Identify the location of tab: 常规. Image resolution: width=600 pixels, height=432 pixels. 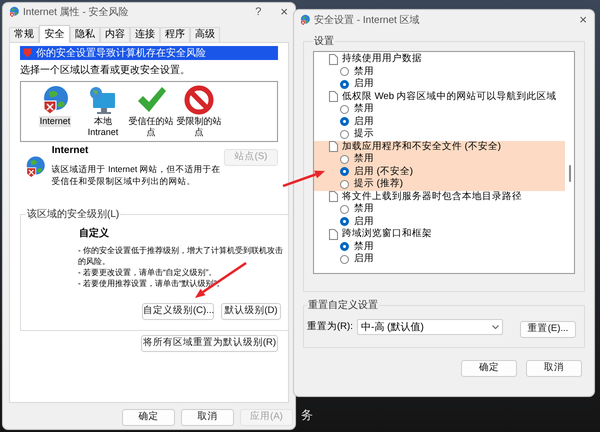
(24, 34).